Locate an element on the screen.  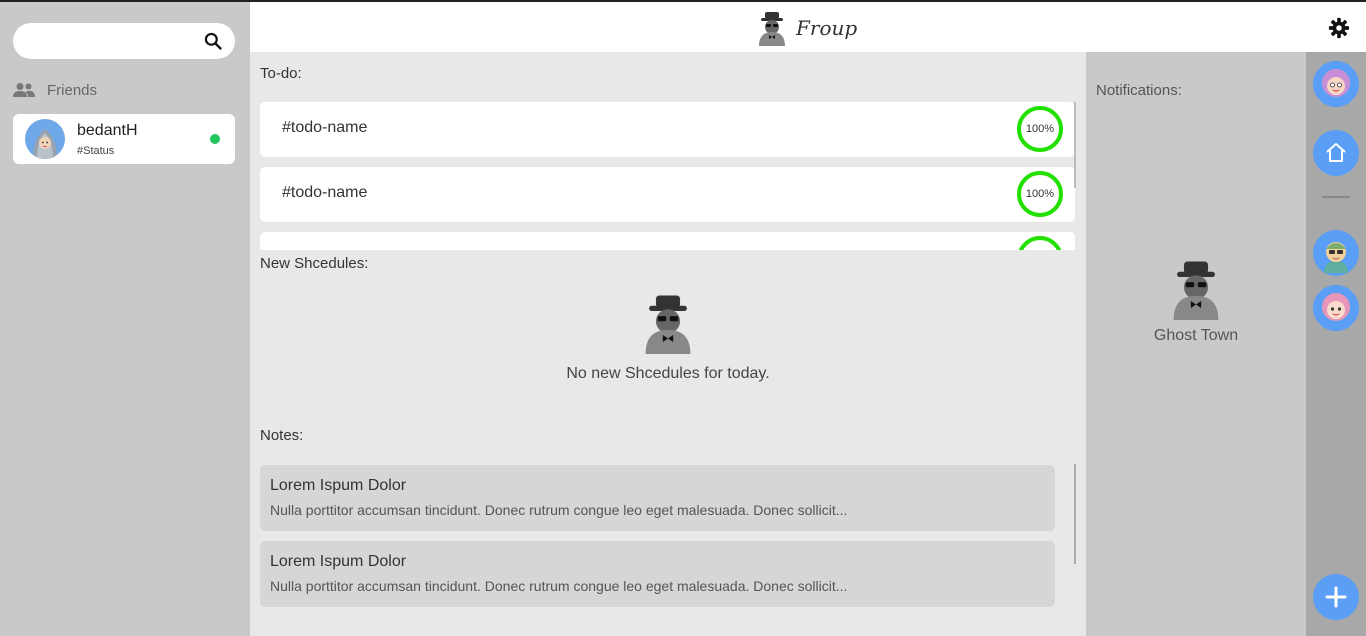
home-button is located at coordinates (1336, 153).